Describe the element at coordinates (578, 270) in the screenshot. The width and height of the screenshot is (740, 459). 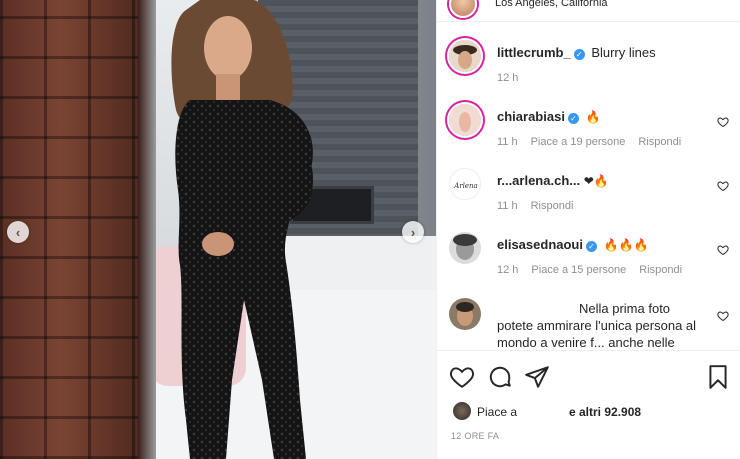
I see `comment-likes: Piace a 15 persone` at that location.